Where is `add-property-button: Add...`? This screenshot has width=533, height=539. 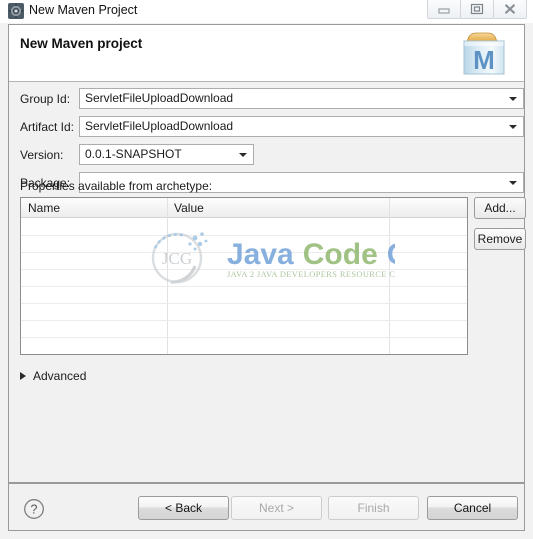
add-property-button: Add... is located at coordinates (500, 208).